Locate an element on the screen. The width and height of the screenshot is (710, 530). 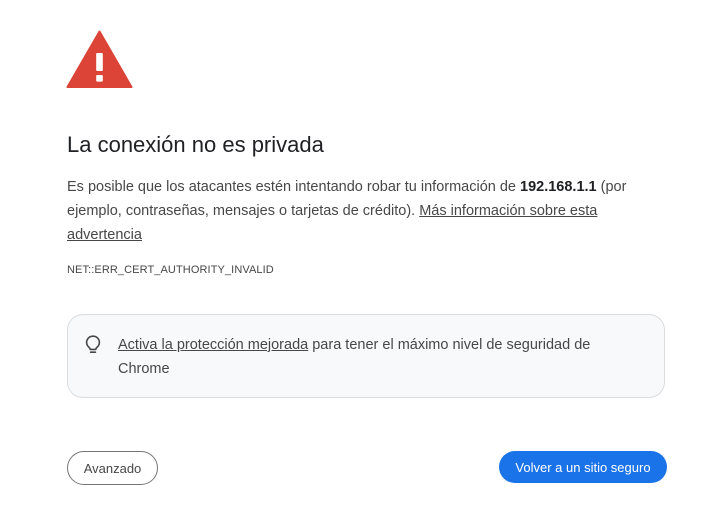
lightbulb-icon is located at coordinates (93, 344).